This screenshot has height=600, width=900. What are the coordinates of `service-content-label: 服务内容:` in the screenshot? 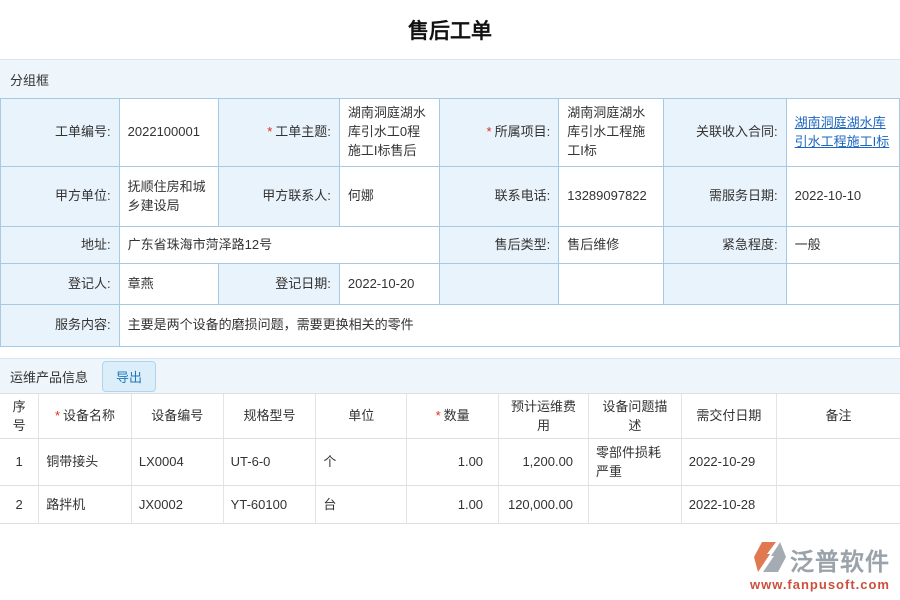 It's located at (60, 325).